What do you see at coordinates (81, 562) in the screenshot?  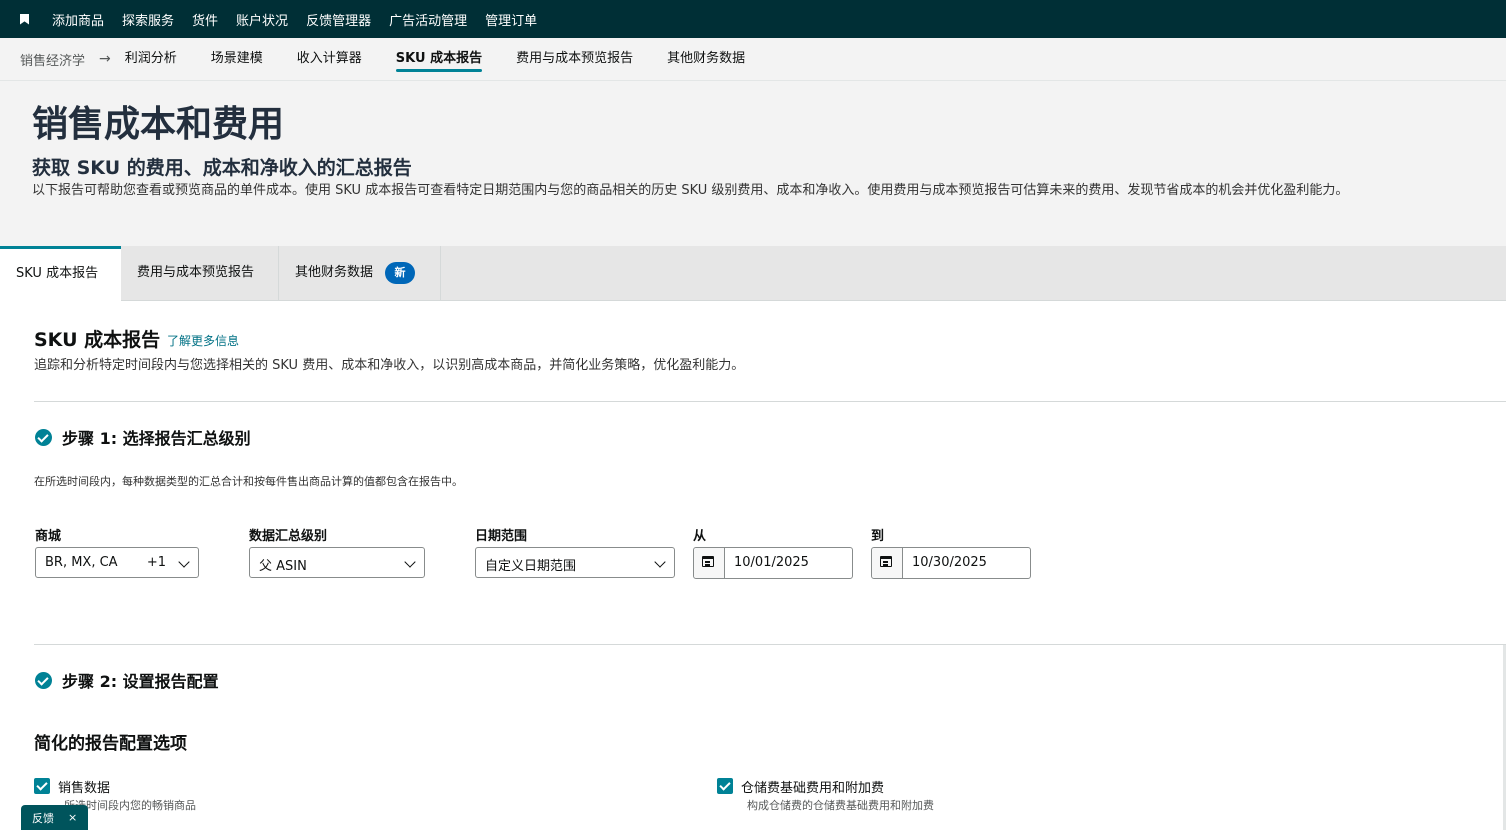 I see `marketplace-value: BR, MX, CA` at bounding box center [81, 562].